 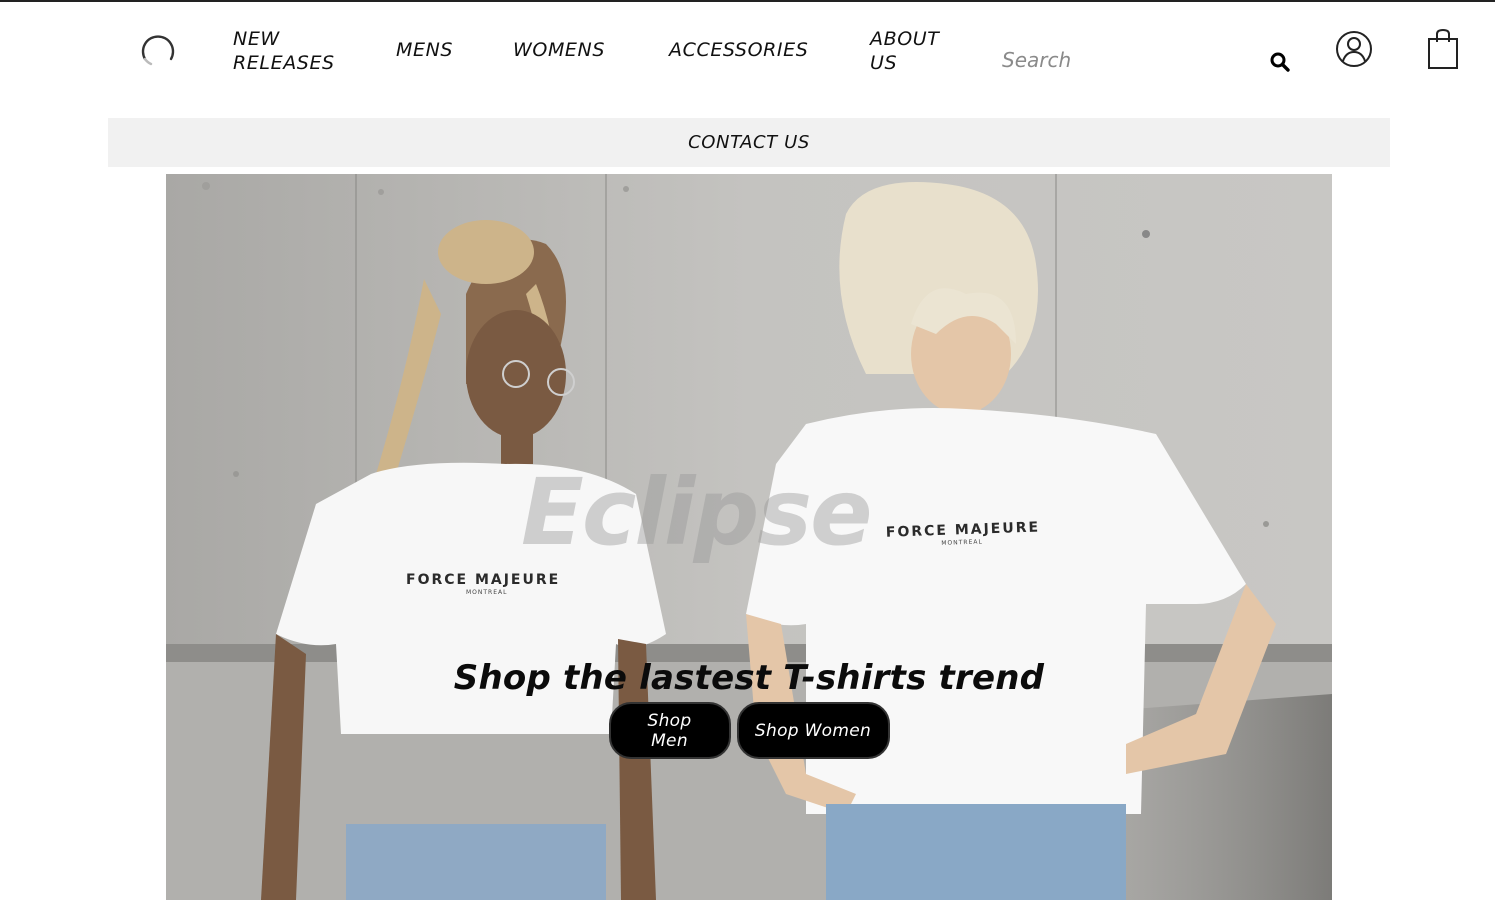 What do you see at coordinates (749, 678) in the screenshot?
I see `hero-tagline: Shop the lastest T-shirts trend` at bounding box center [749, 678].